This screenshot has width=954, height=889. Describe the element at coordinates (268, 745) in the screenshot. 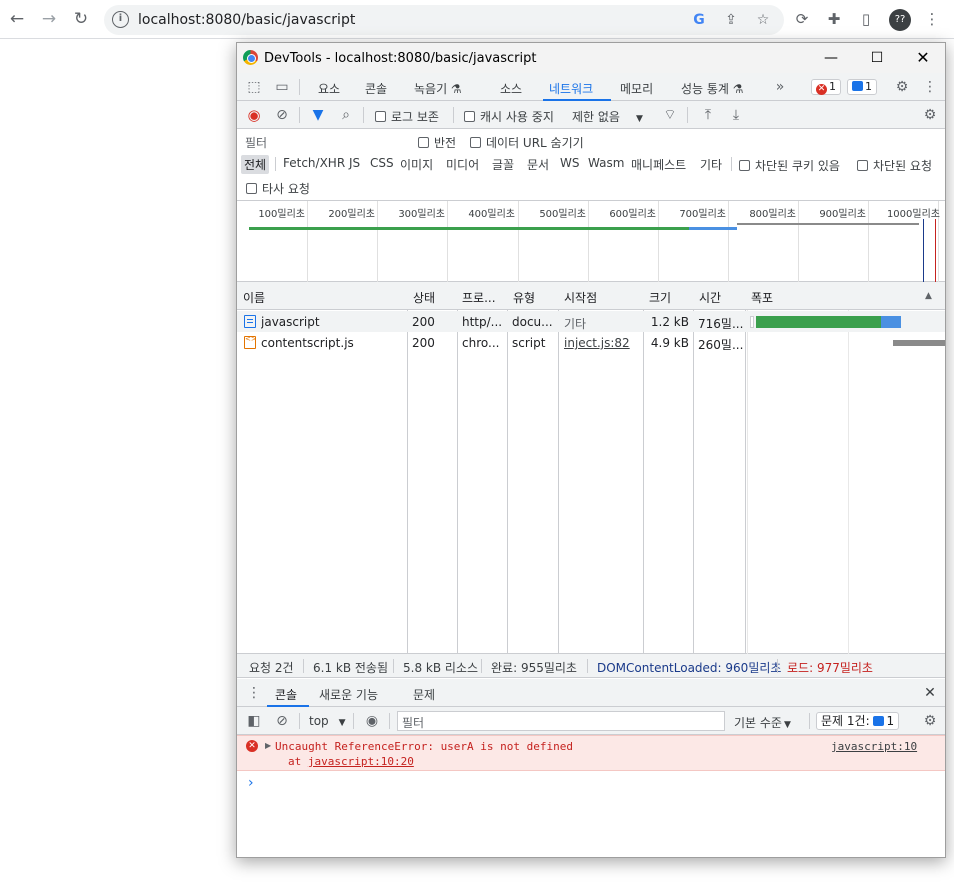

I see `expand-triangle-icon: ▶` at that location.